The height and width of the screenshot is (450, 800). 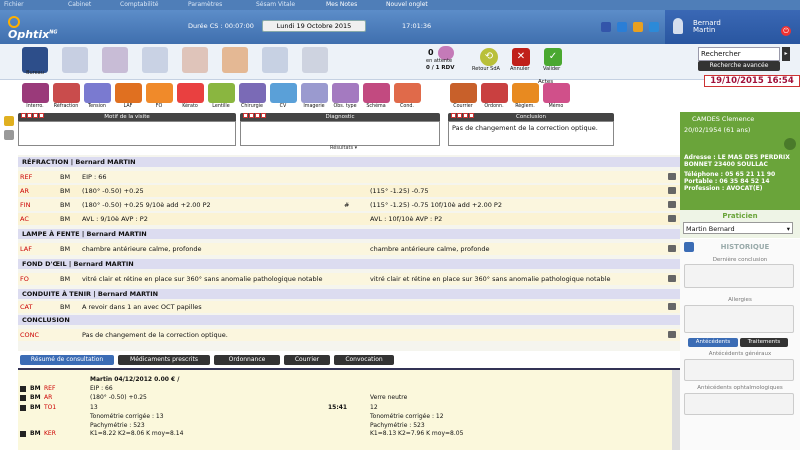 I want to click on history-scrollbar, so click(x=676, y=410).